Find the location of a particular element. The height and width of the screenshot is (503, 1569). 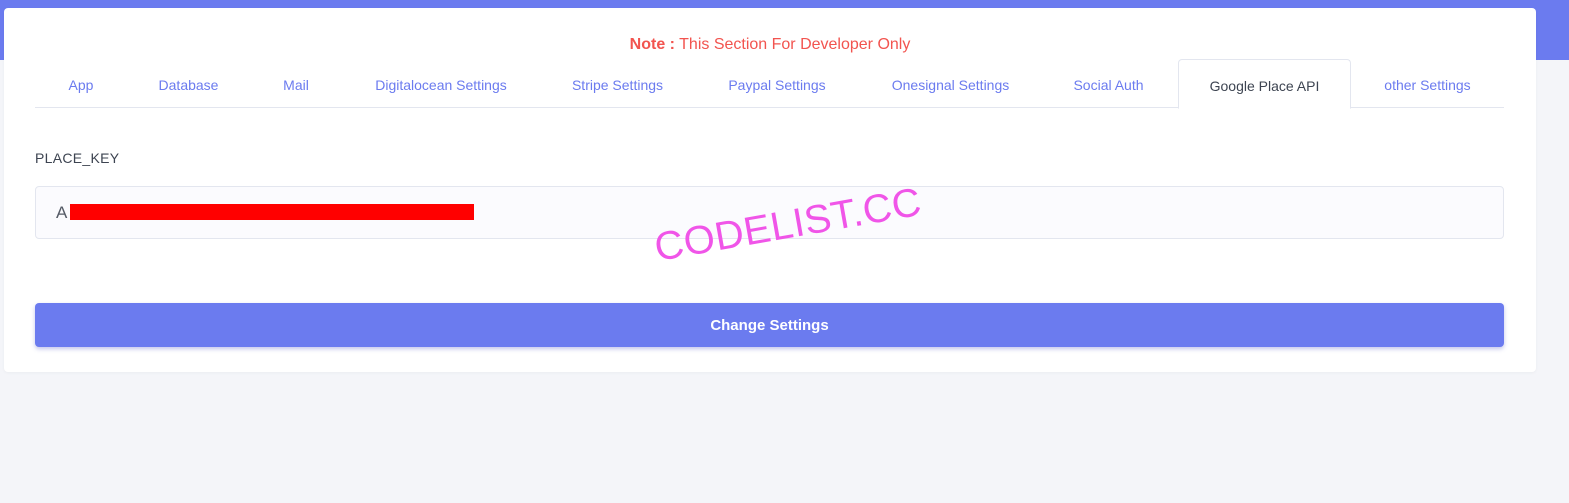

developer-notice: Note : This Section For Developer Only is located at coordinates (770, 45).